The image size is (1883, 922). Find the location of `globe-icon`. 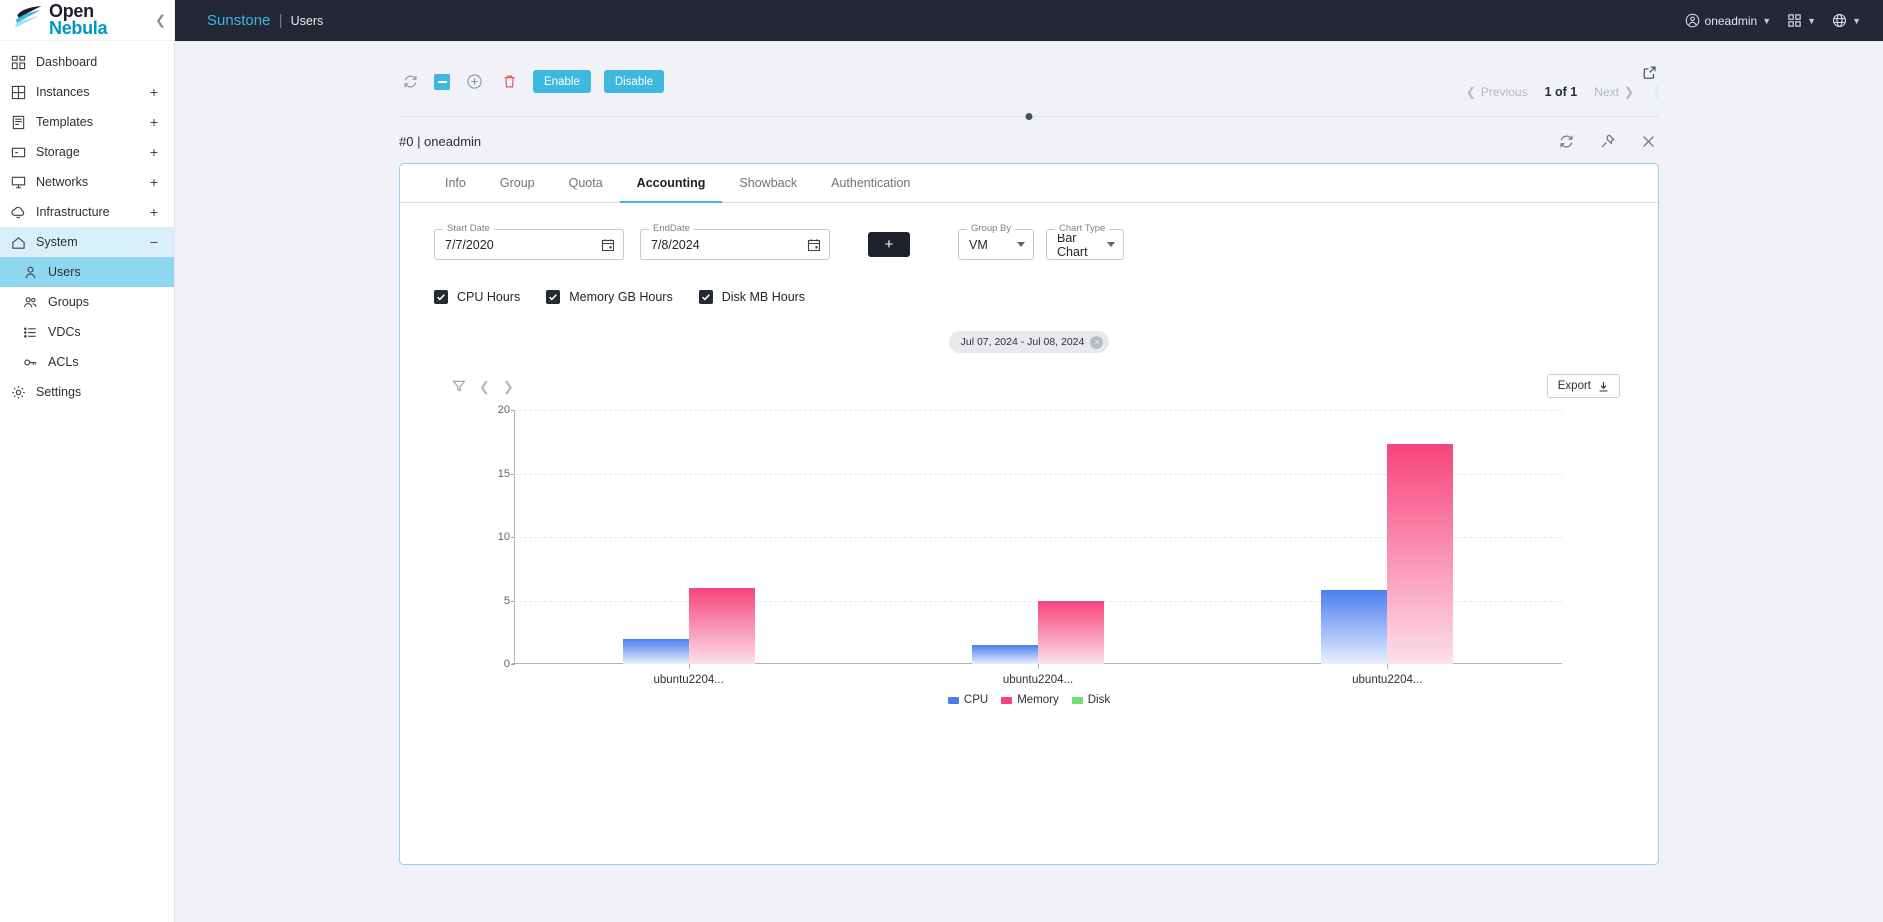

globe-icon is located at coordinates (1839, 20).